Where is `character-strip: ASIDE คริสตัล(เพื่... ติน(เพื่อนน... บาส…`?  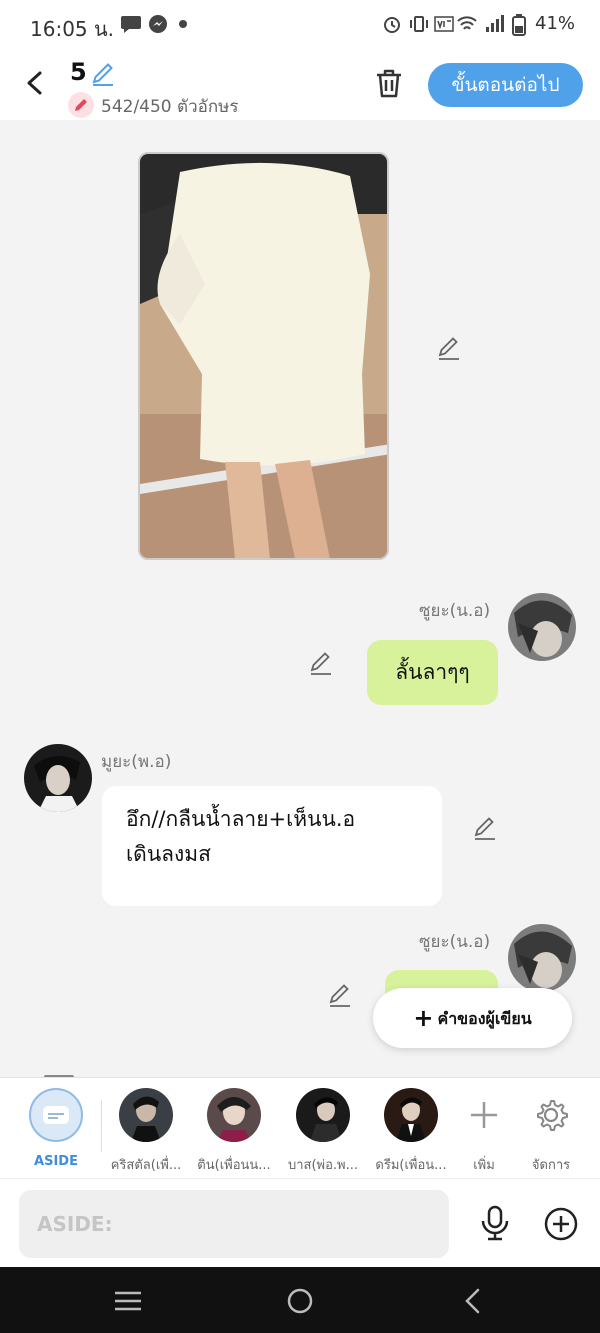 character-strip: ASIDE คริสตัล(เพื่... ติน(เพื่อนน... บาส… is located at coordinates (300, 1127).